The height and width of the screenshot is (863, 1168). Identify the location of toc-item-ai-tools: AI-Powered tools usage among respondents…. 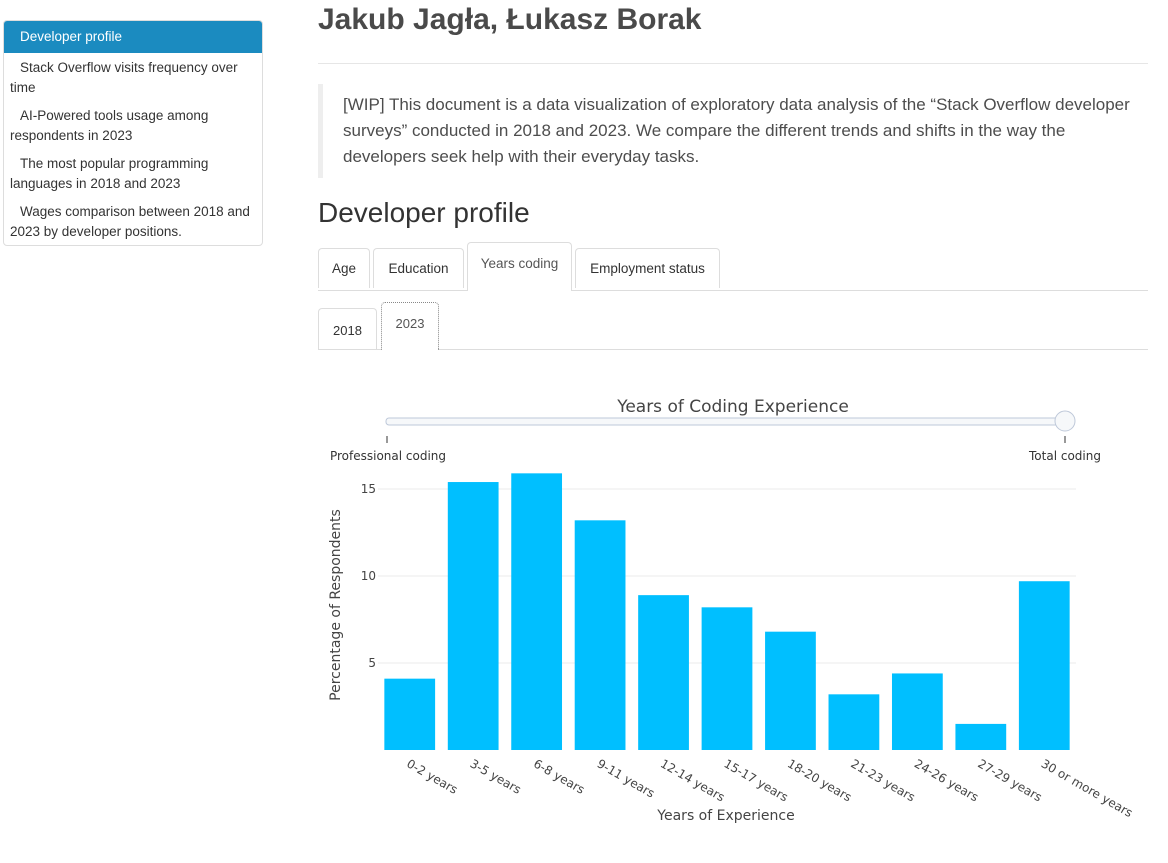
(133, 125).